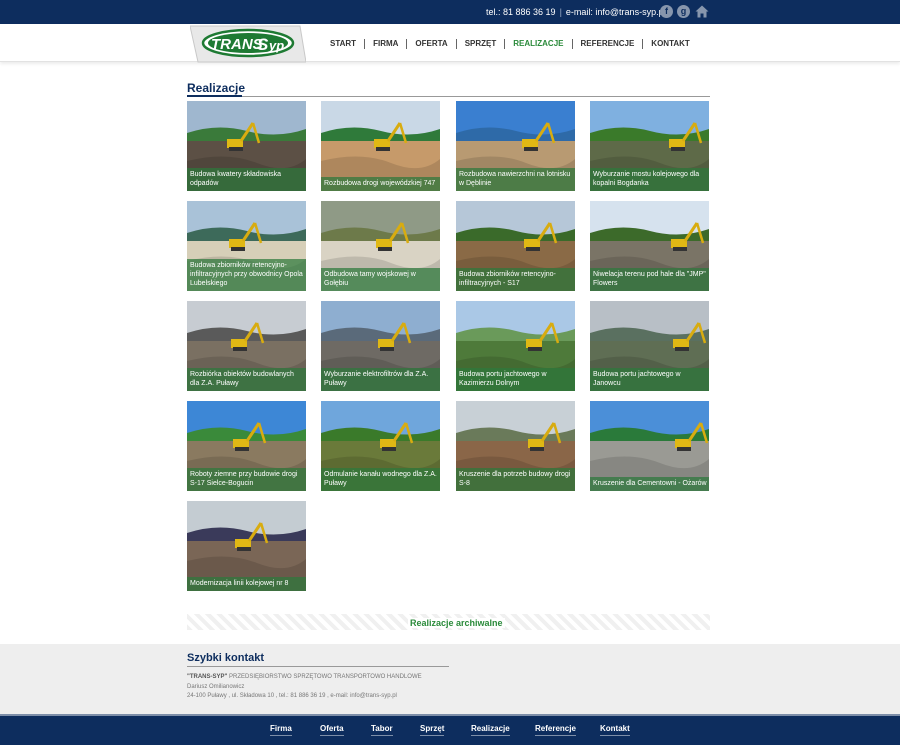 The height and width of the screenshot is (745, 900). What do you see at coordinates (555, 730) in the screenshot?
I see `footer-item-referencje: Referencje` at bounding box center [555, 730].